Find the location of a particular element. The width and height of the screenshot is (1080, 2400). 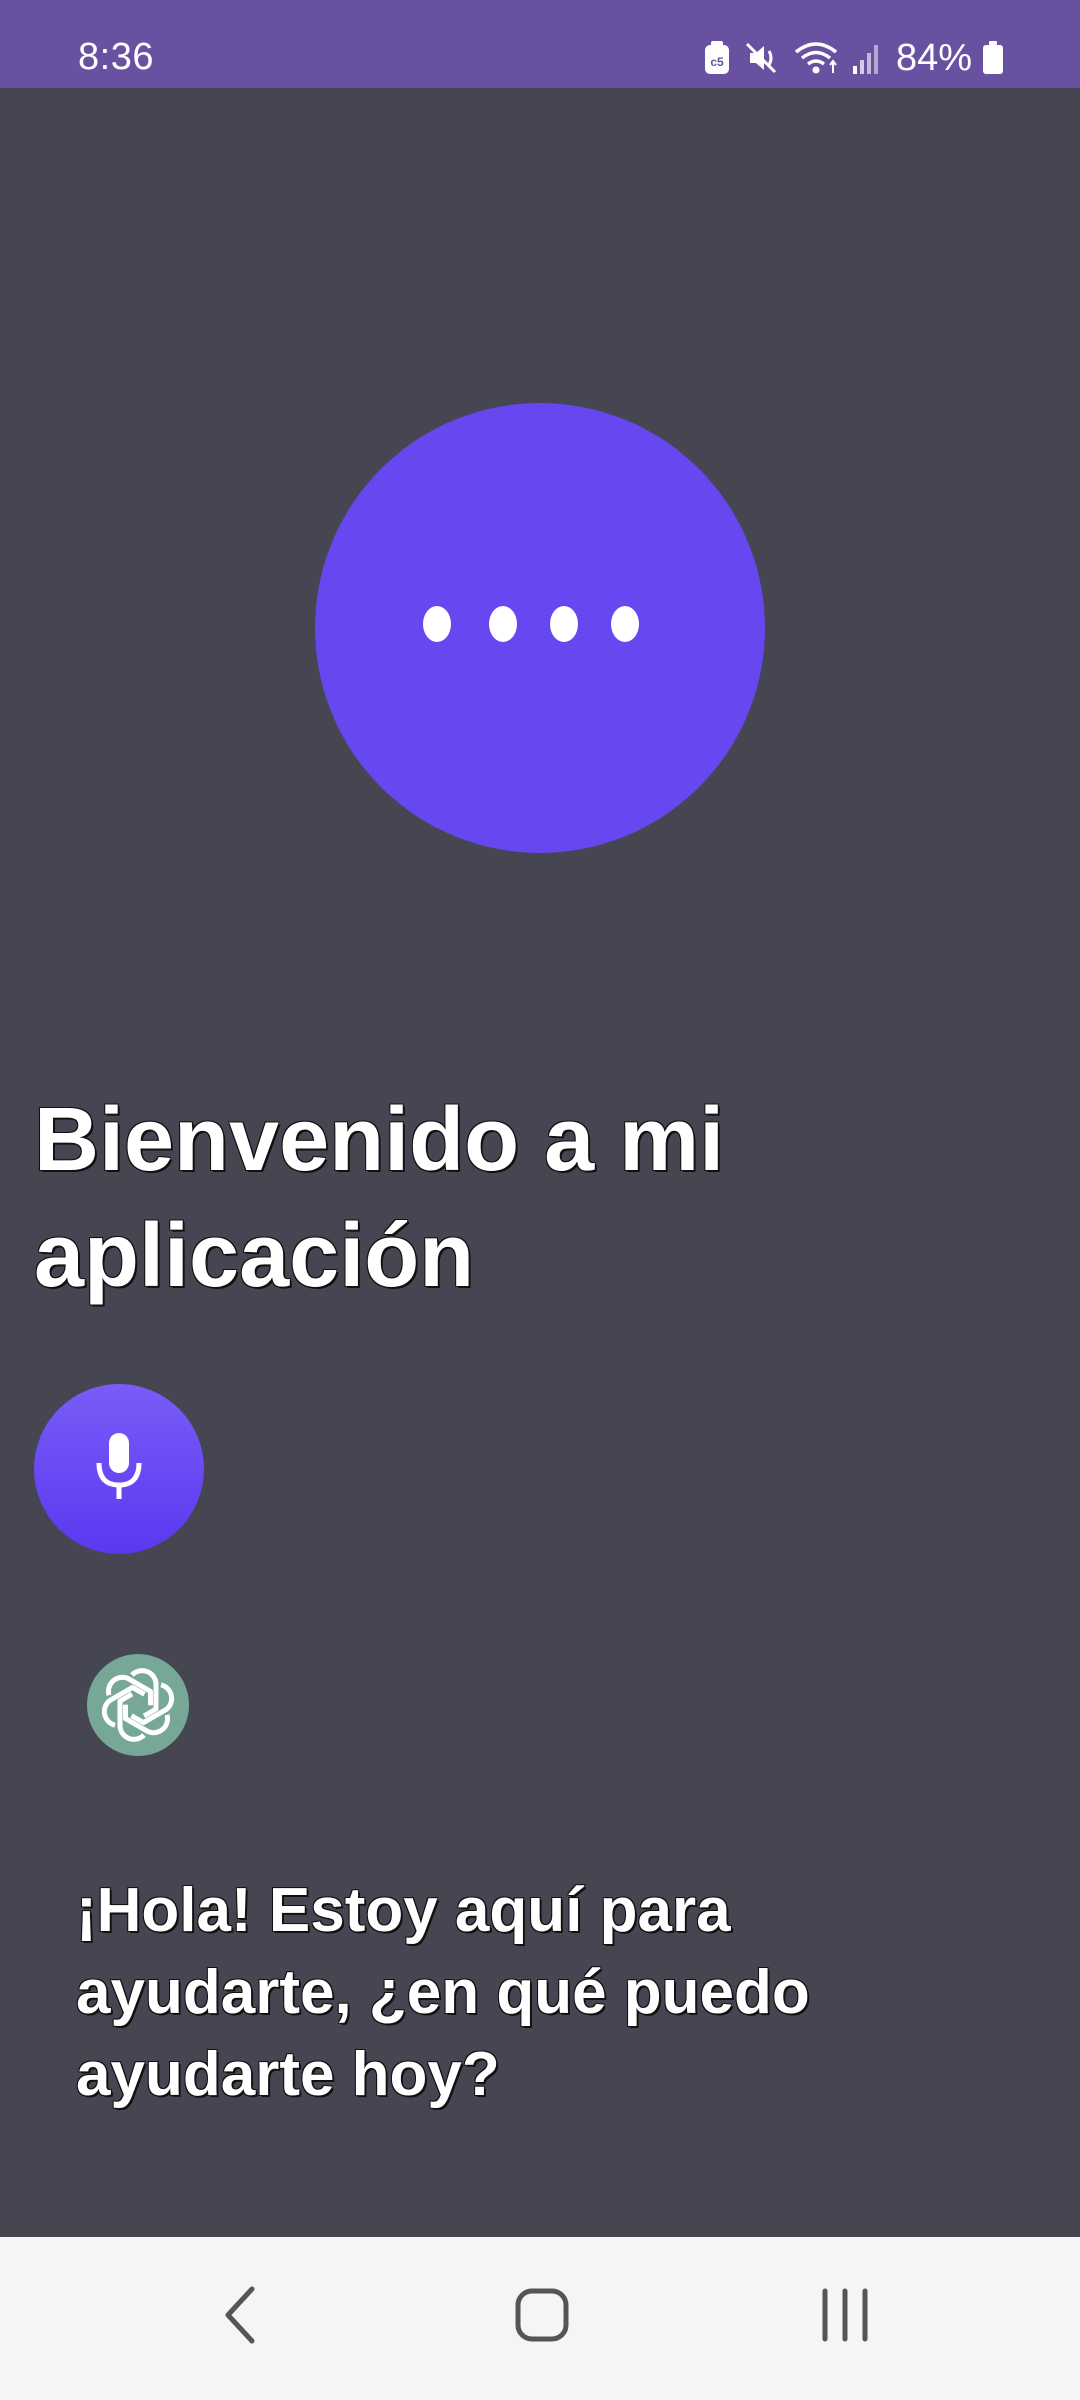

recents-icon is located at coordinates (845, 2317).